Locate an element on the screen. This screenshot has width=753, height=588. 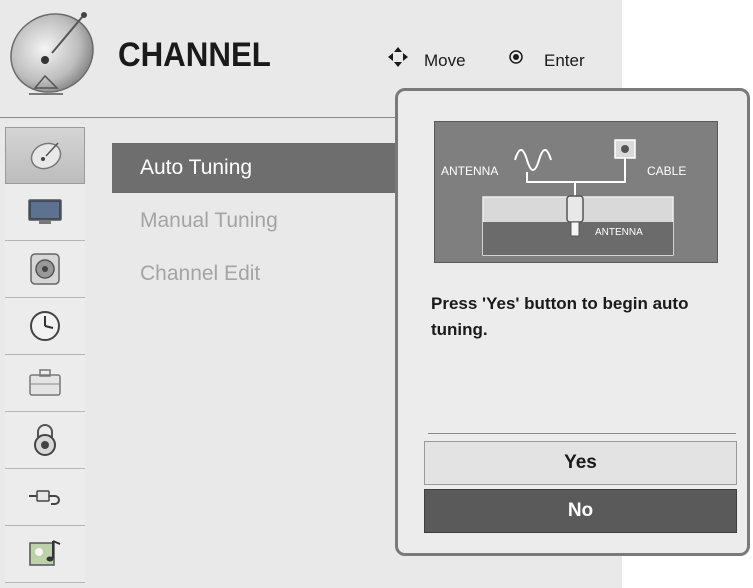
input-plug-icon is located at coordinates (44, 497).